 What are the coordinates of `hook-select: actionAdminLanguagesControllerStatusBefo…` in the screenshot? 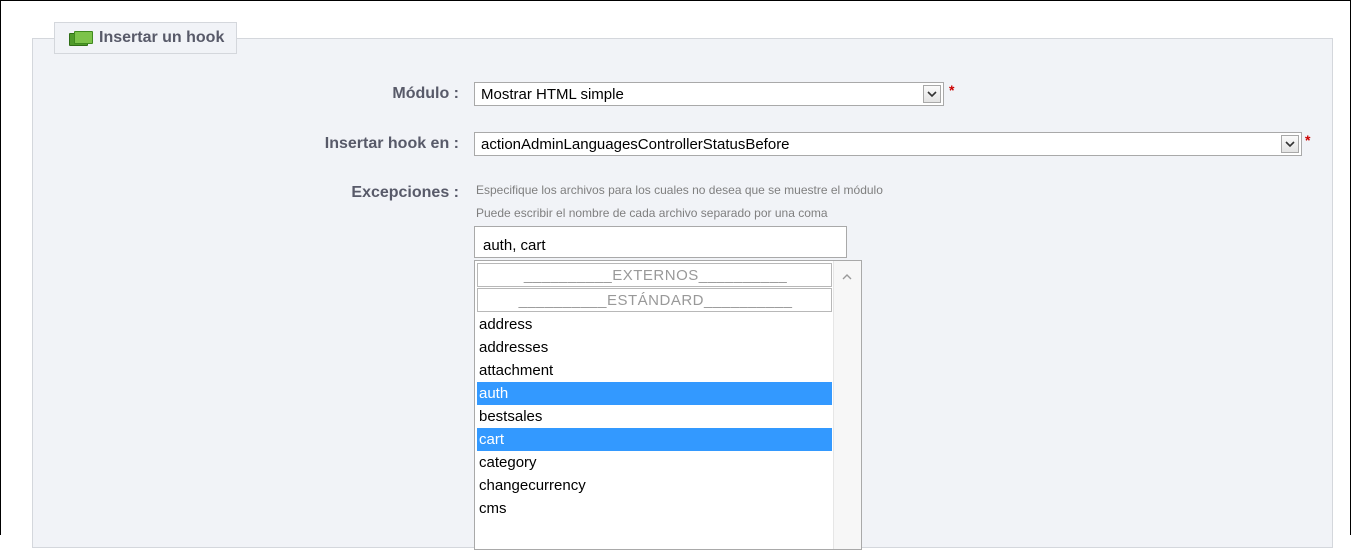 It's located at (888, 144).